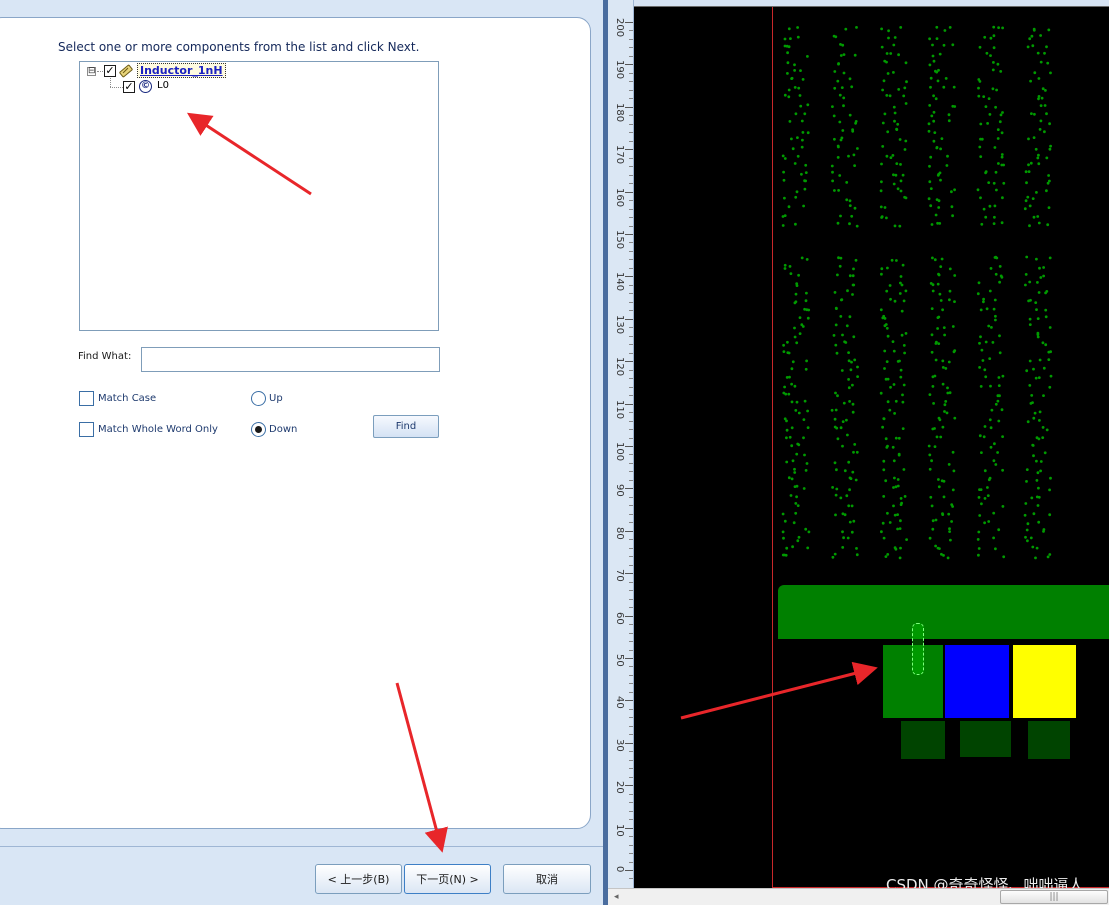  I want to click on match-case-checkbox, so click(86, 398).